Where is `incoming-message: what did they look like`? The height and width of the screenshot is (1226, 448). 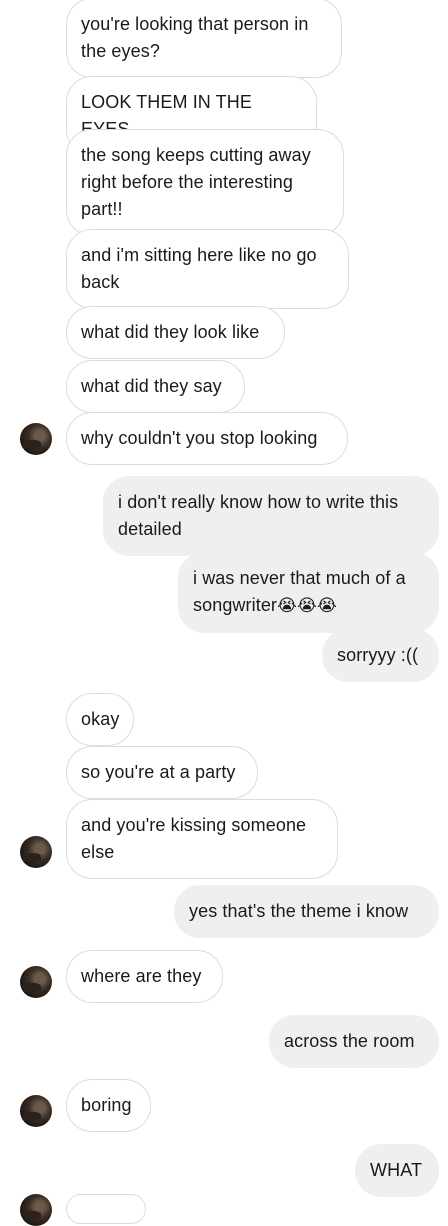 incoming-message: what did they look like is located at coordinates (175, 332).